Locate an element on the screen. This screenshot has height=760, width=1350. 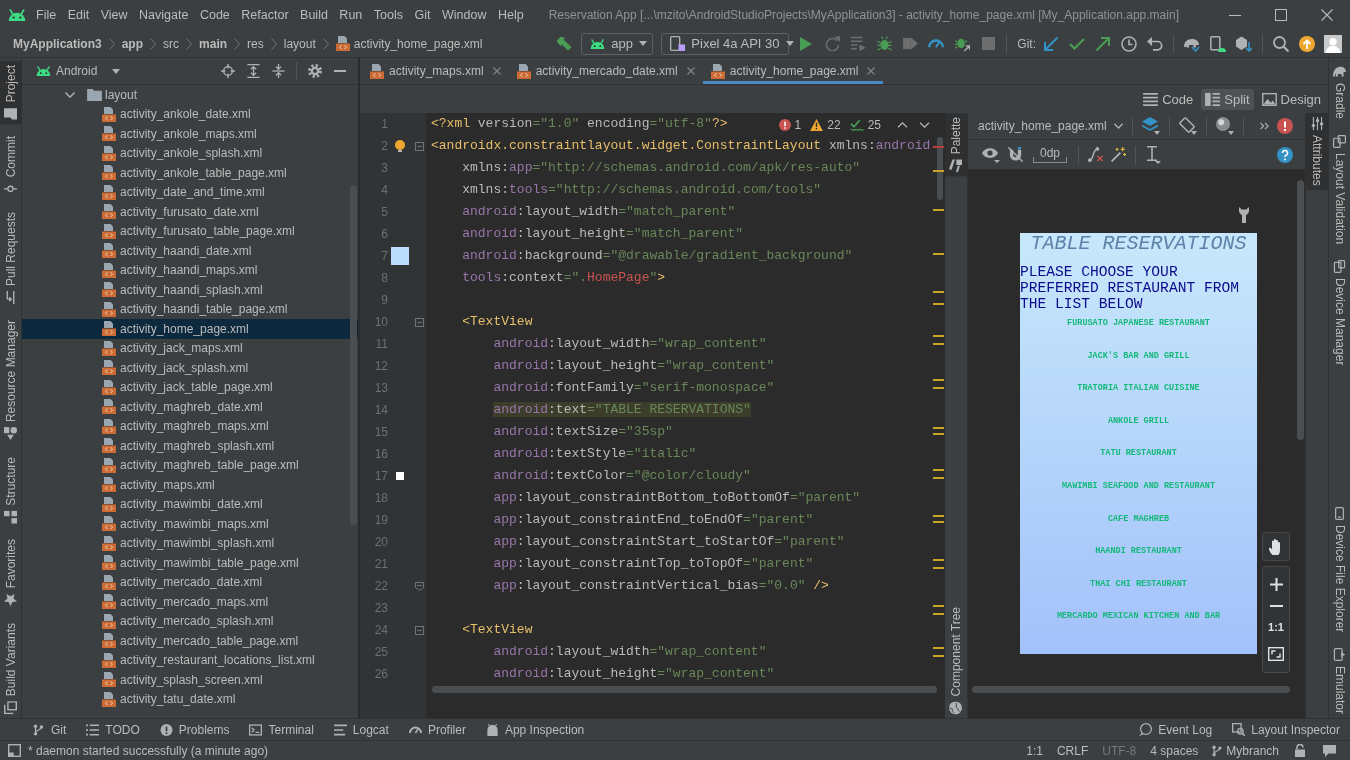
collapse-all-icon is located at coordinates (278, 71).